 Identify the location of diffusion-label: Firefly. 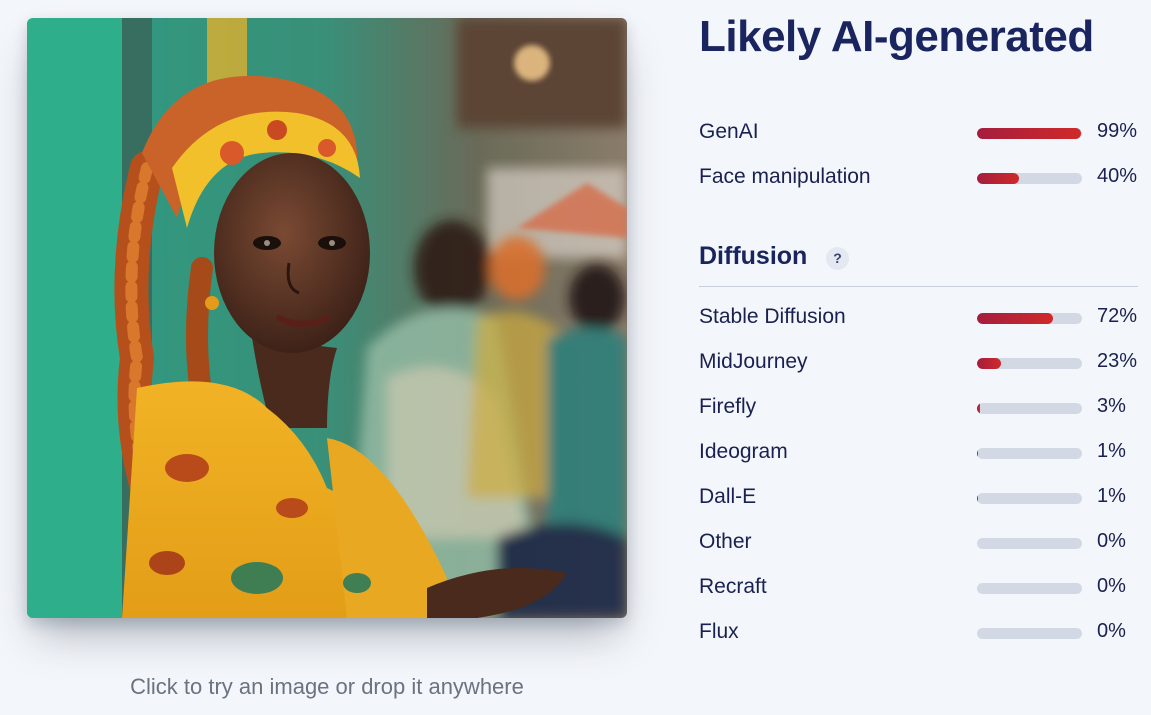
(728, 406).